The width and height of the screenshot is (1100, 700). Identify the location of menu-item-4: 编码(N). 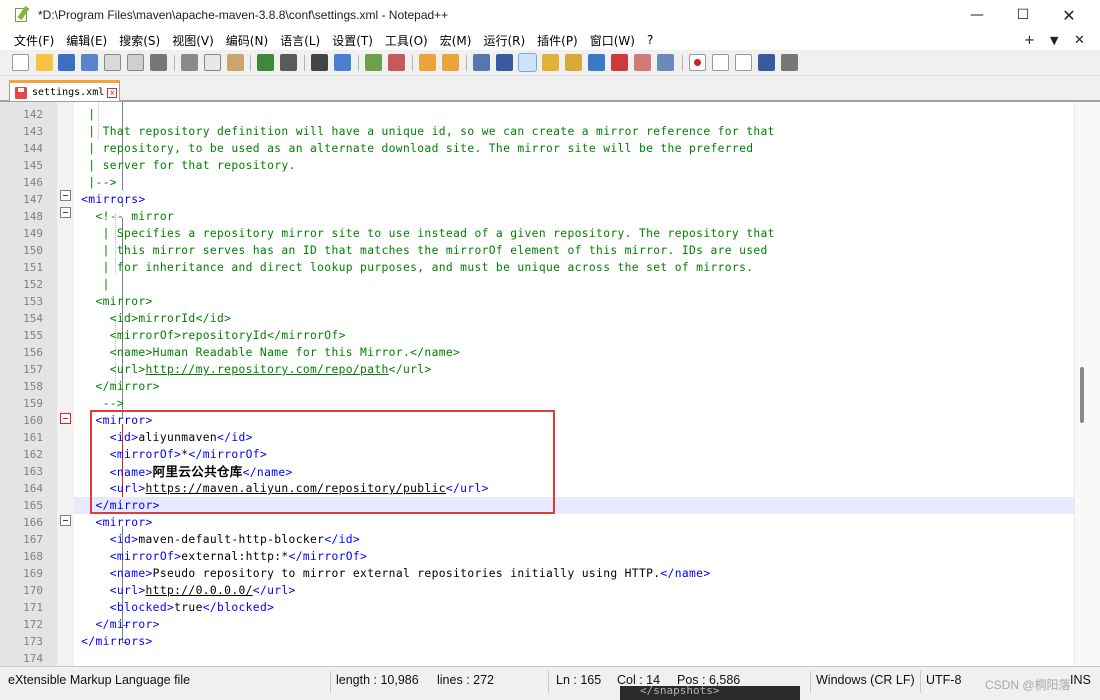
(247, 40).